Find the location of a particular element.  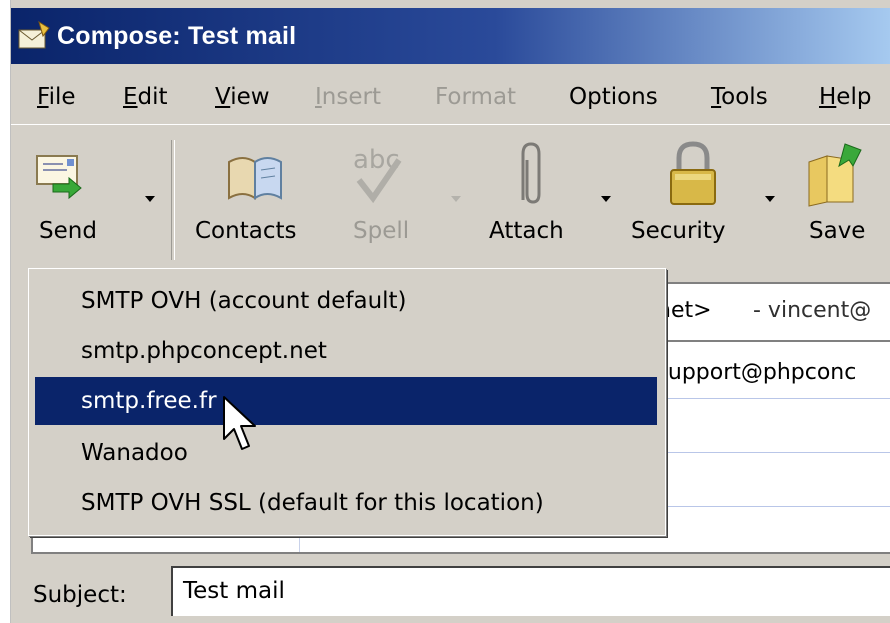

subject-value: Test mail is located at coordinates (234, 591).